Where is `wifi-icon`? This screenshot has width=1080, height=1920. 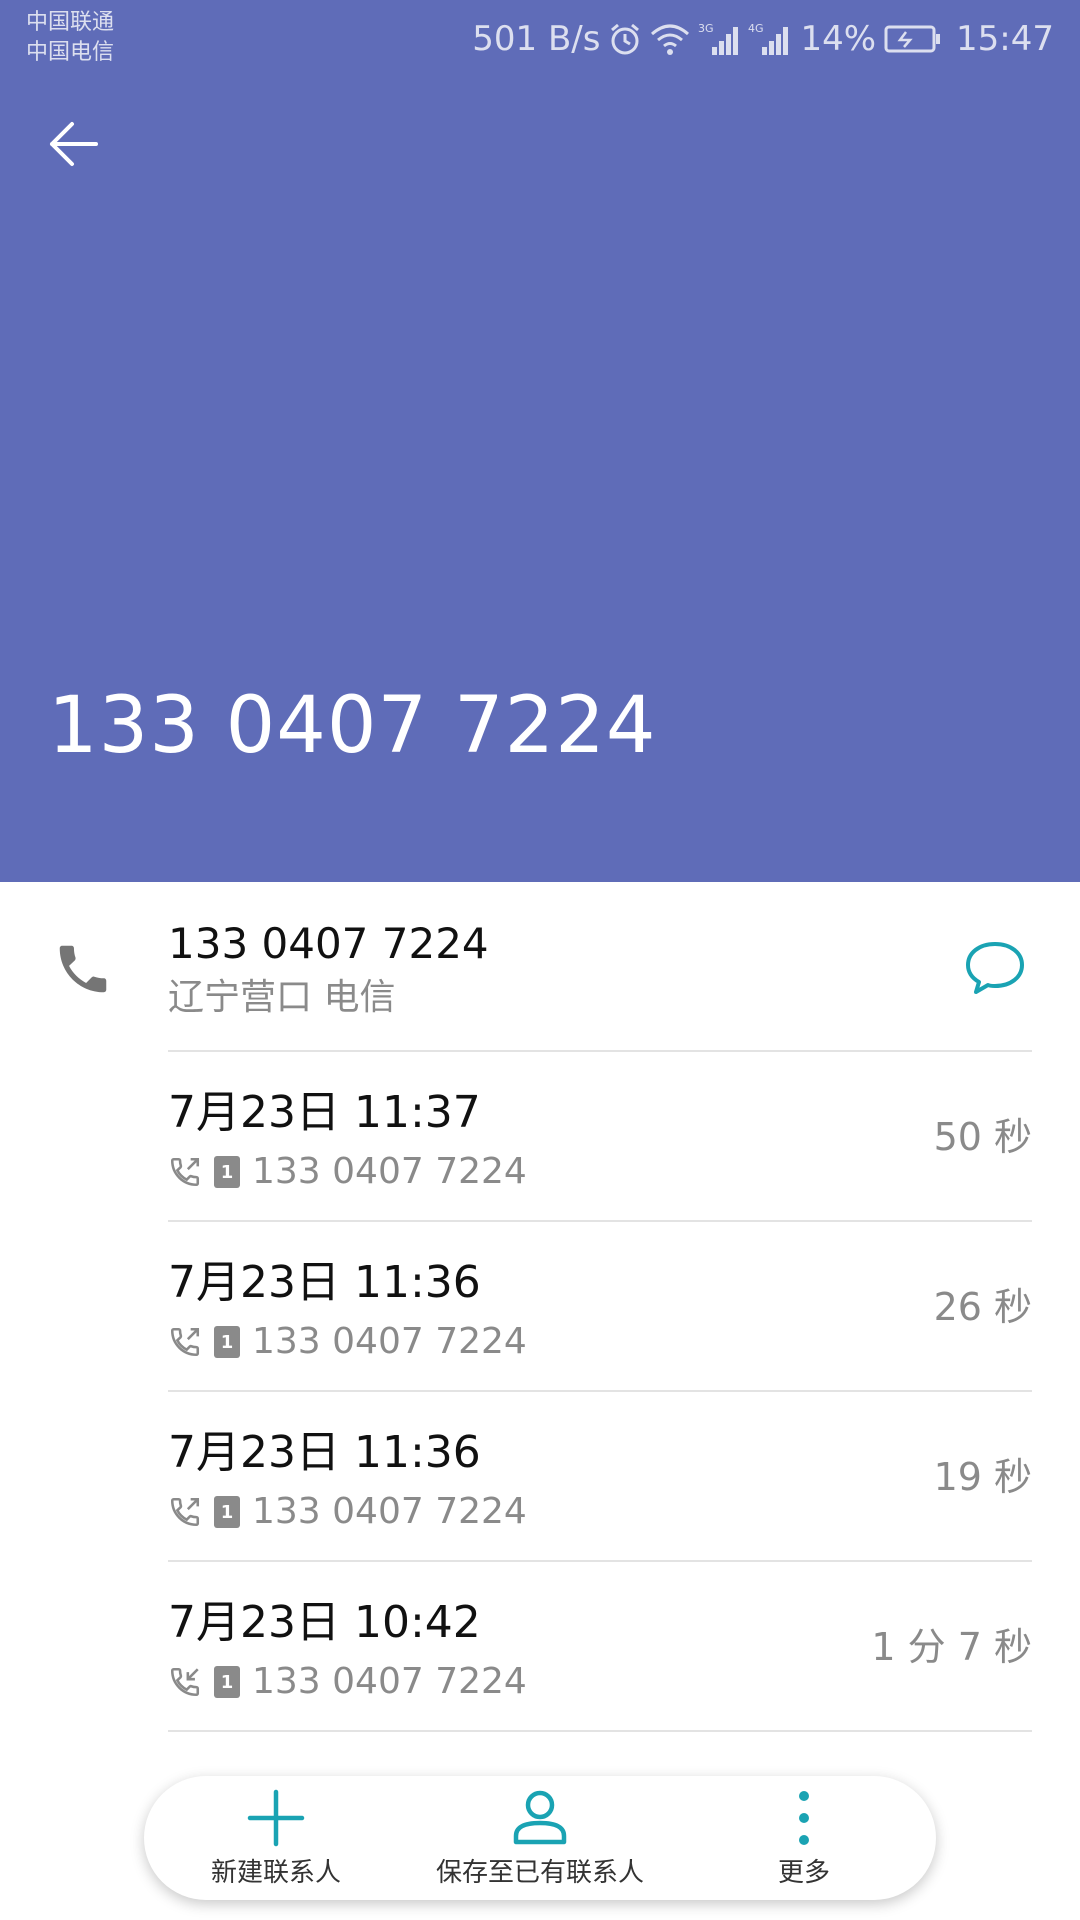
wifi-icon is located at coordinates (670, 39).